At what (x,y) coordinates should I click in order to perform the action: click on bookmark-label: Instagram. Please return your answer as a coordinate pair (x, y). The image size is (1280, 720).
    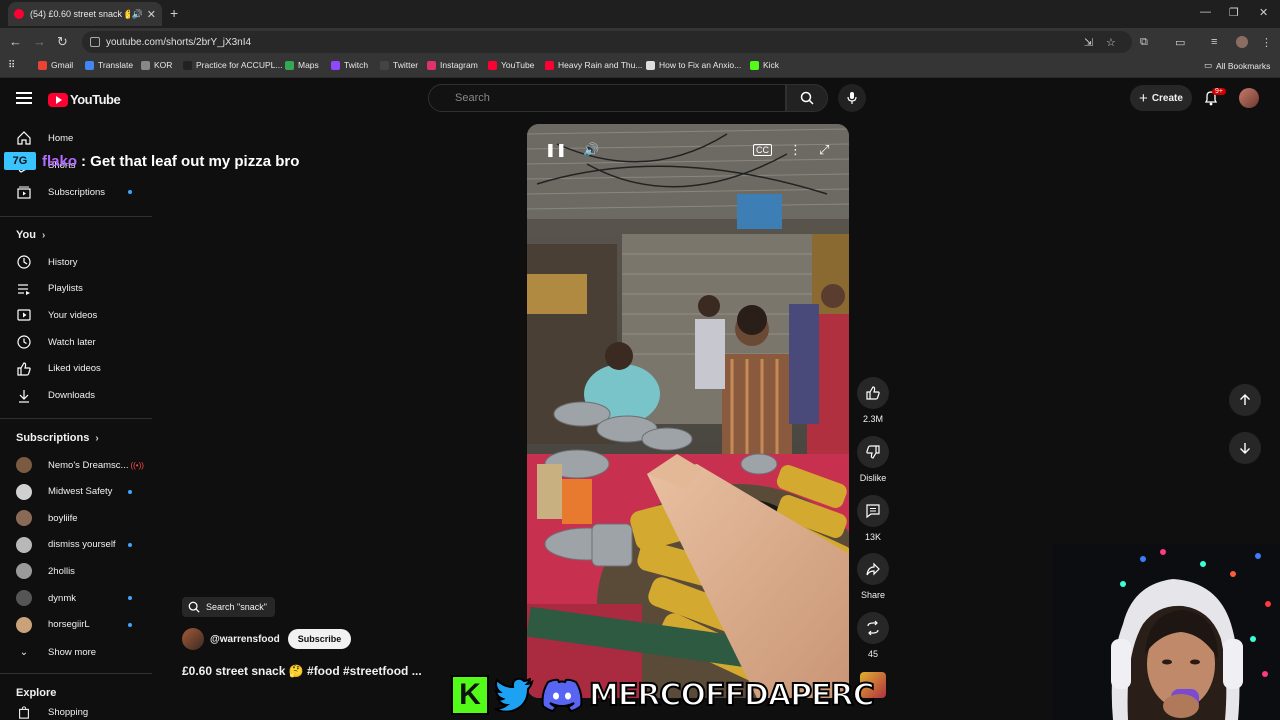
    Looking at the image, I should click on (459, 65).